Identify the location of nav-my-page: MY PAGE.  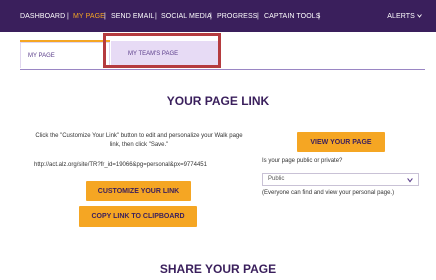
(89, 16).